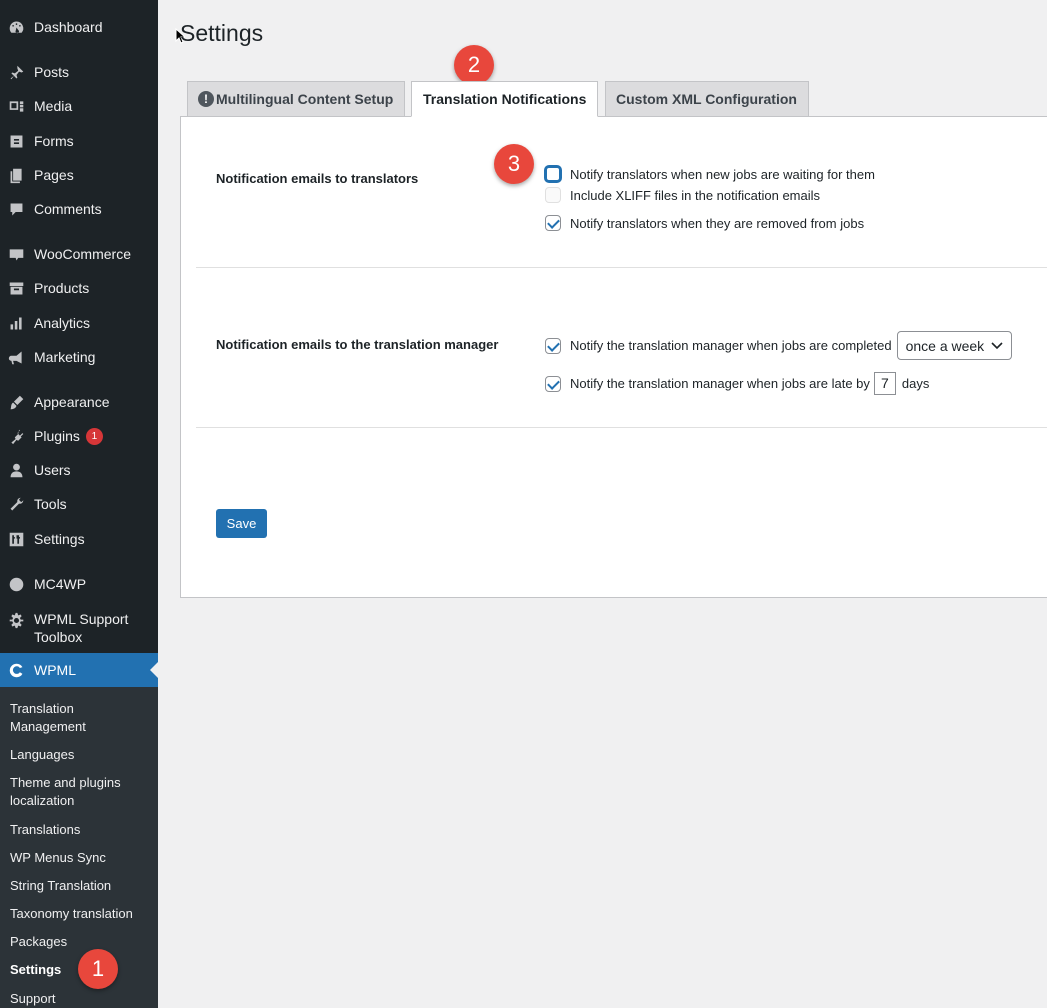 Image resolution: width=1047 pixels, height=1008 pixels. I want to click on menu-wpml-support-toolbox: WPML Support Toolbox, so click(79, 628).